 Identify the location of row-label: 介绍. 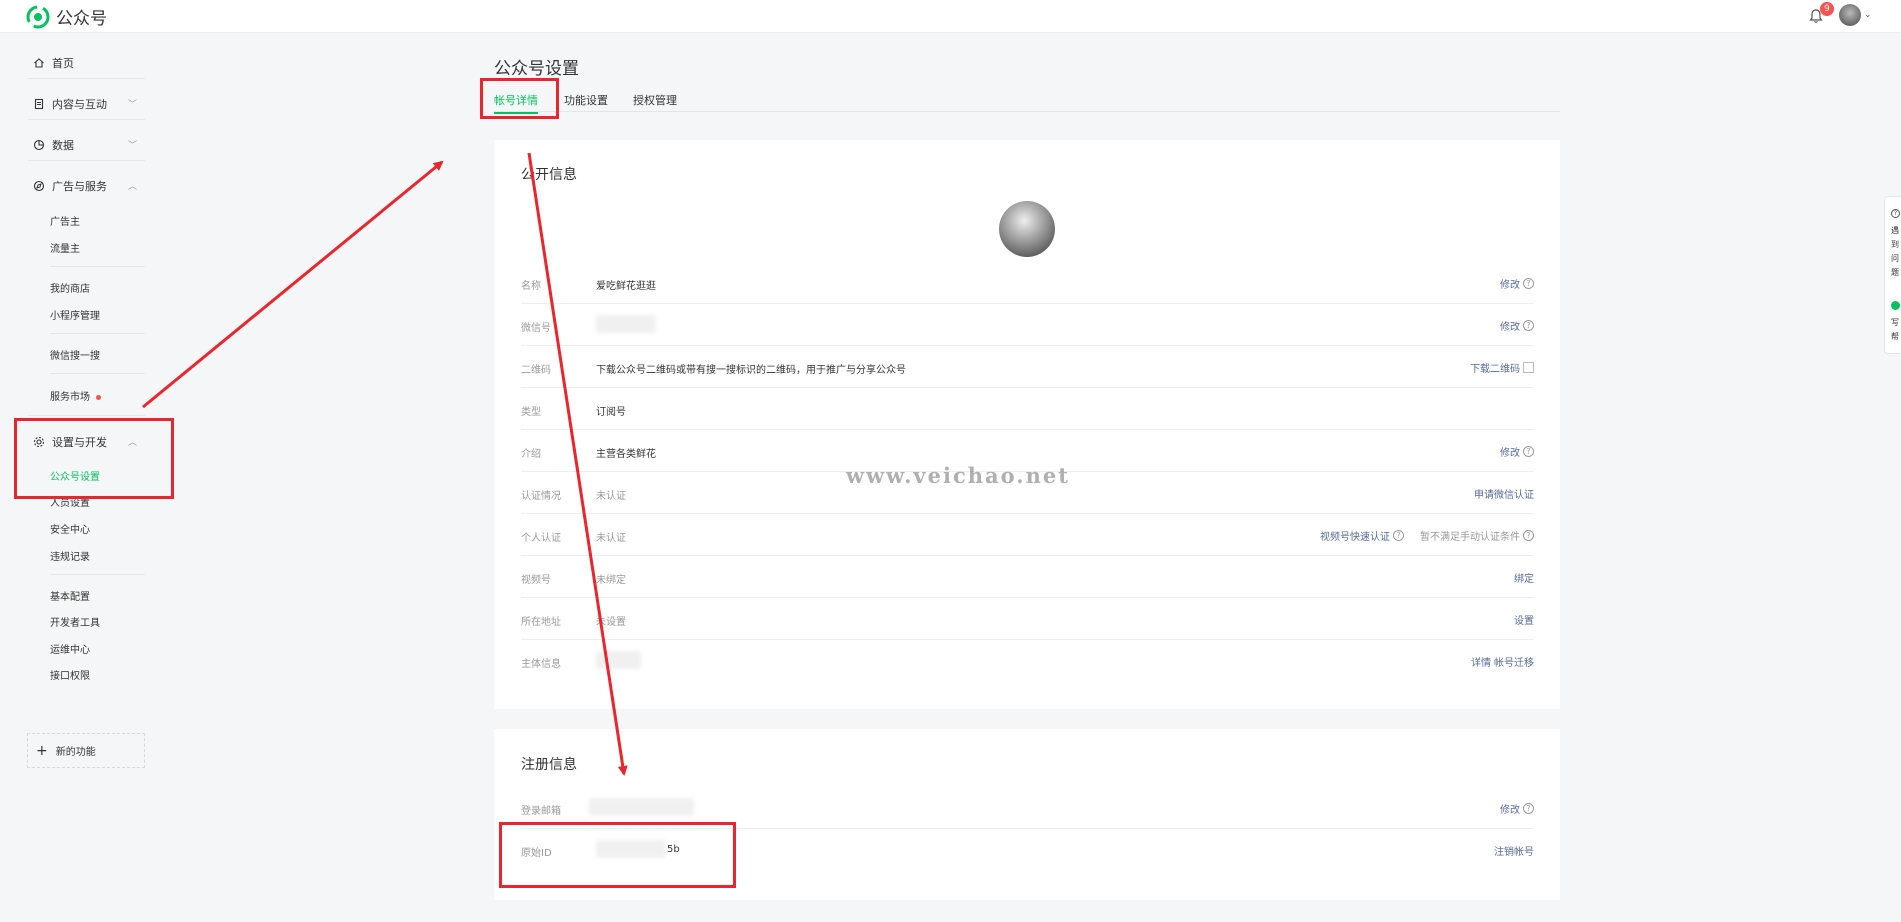
(531, 454).